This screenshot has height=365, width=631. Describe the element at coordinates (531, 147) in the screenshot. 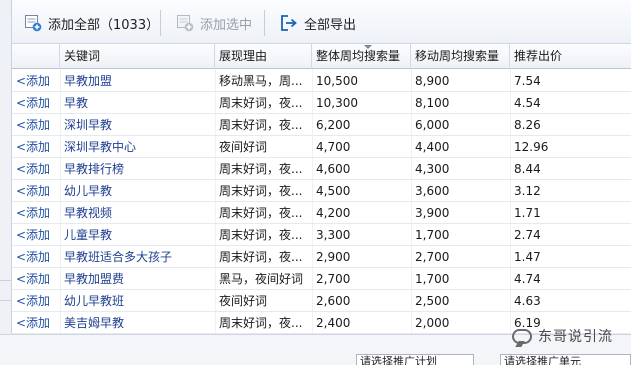

I see `bid-cell: 12.96` at that location.